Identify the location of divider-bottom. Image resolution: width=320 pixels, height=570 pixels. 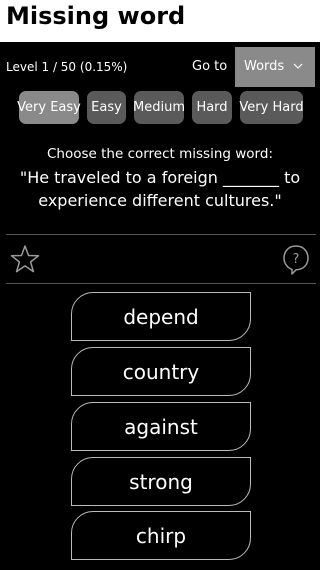
(161, 283).